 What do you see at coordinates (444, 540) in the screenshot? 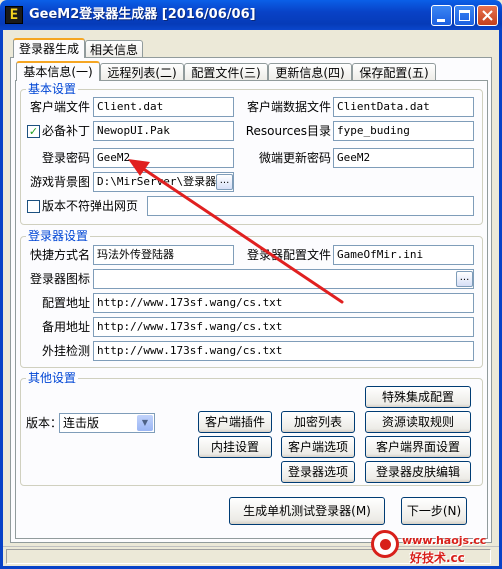
I see `watermark-url: www.haojs.cc` at bounding box center [444, 540].